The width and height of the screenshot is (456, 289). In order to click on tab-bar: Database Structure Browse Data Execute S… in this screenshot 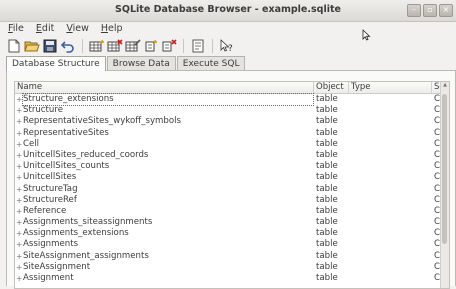, I will do `click(126, 63)`.